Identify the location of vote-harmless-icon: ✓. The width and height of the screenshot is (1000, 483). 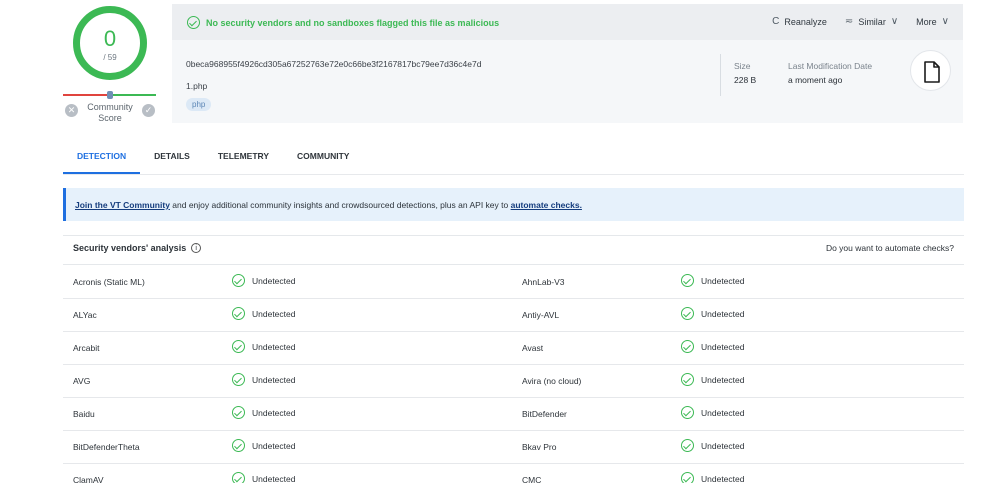
(148, 110).